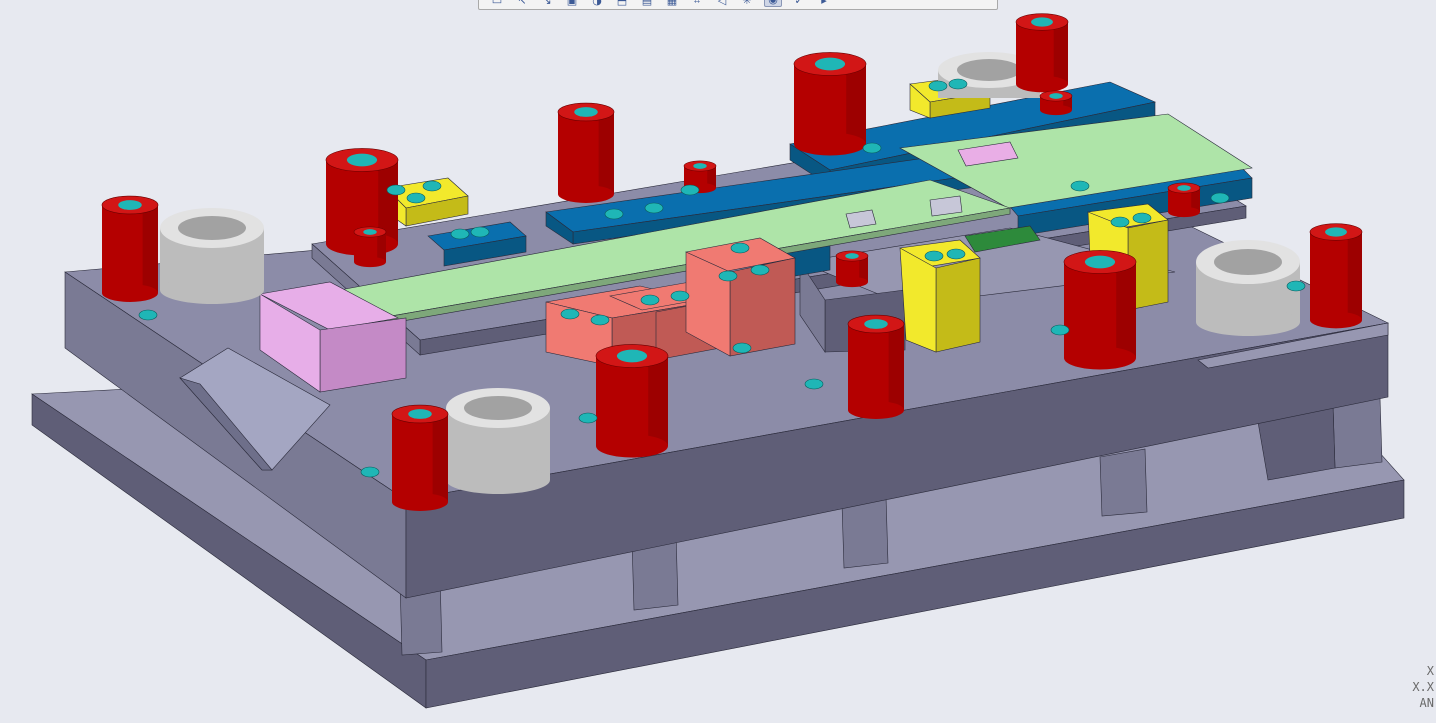 The height and width of the screenshot is (723, 1436). What do you see at coordinates (522, 3) in the screenshot?
I see `zoom-in-icon: ↖` at bounding box center [522, 3].